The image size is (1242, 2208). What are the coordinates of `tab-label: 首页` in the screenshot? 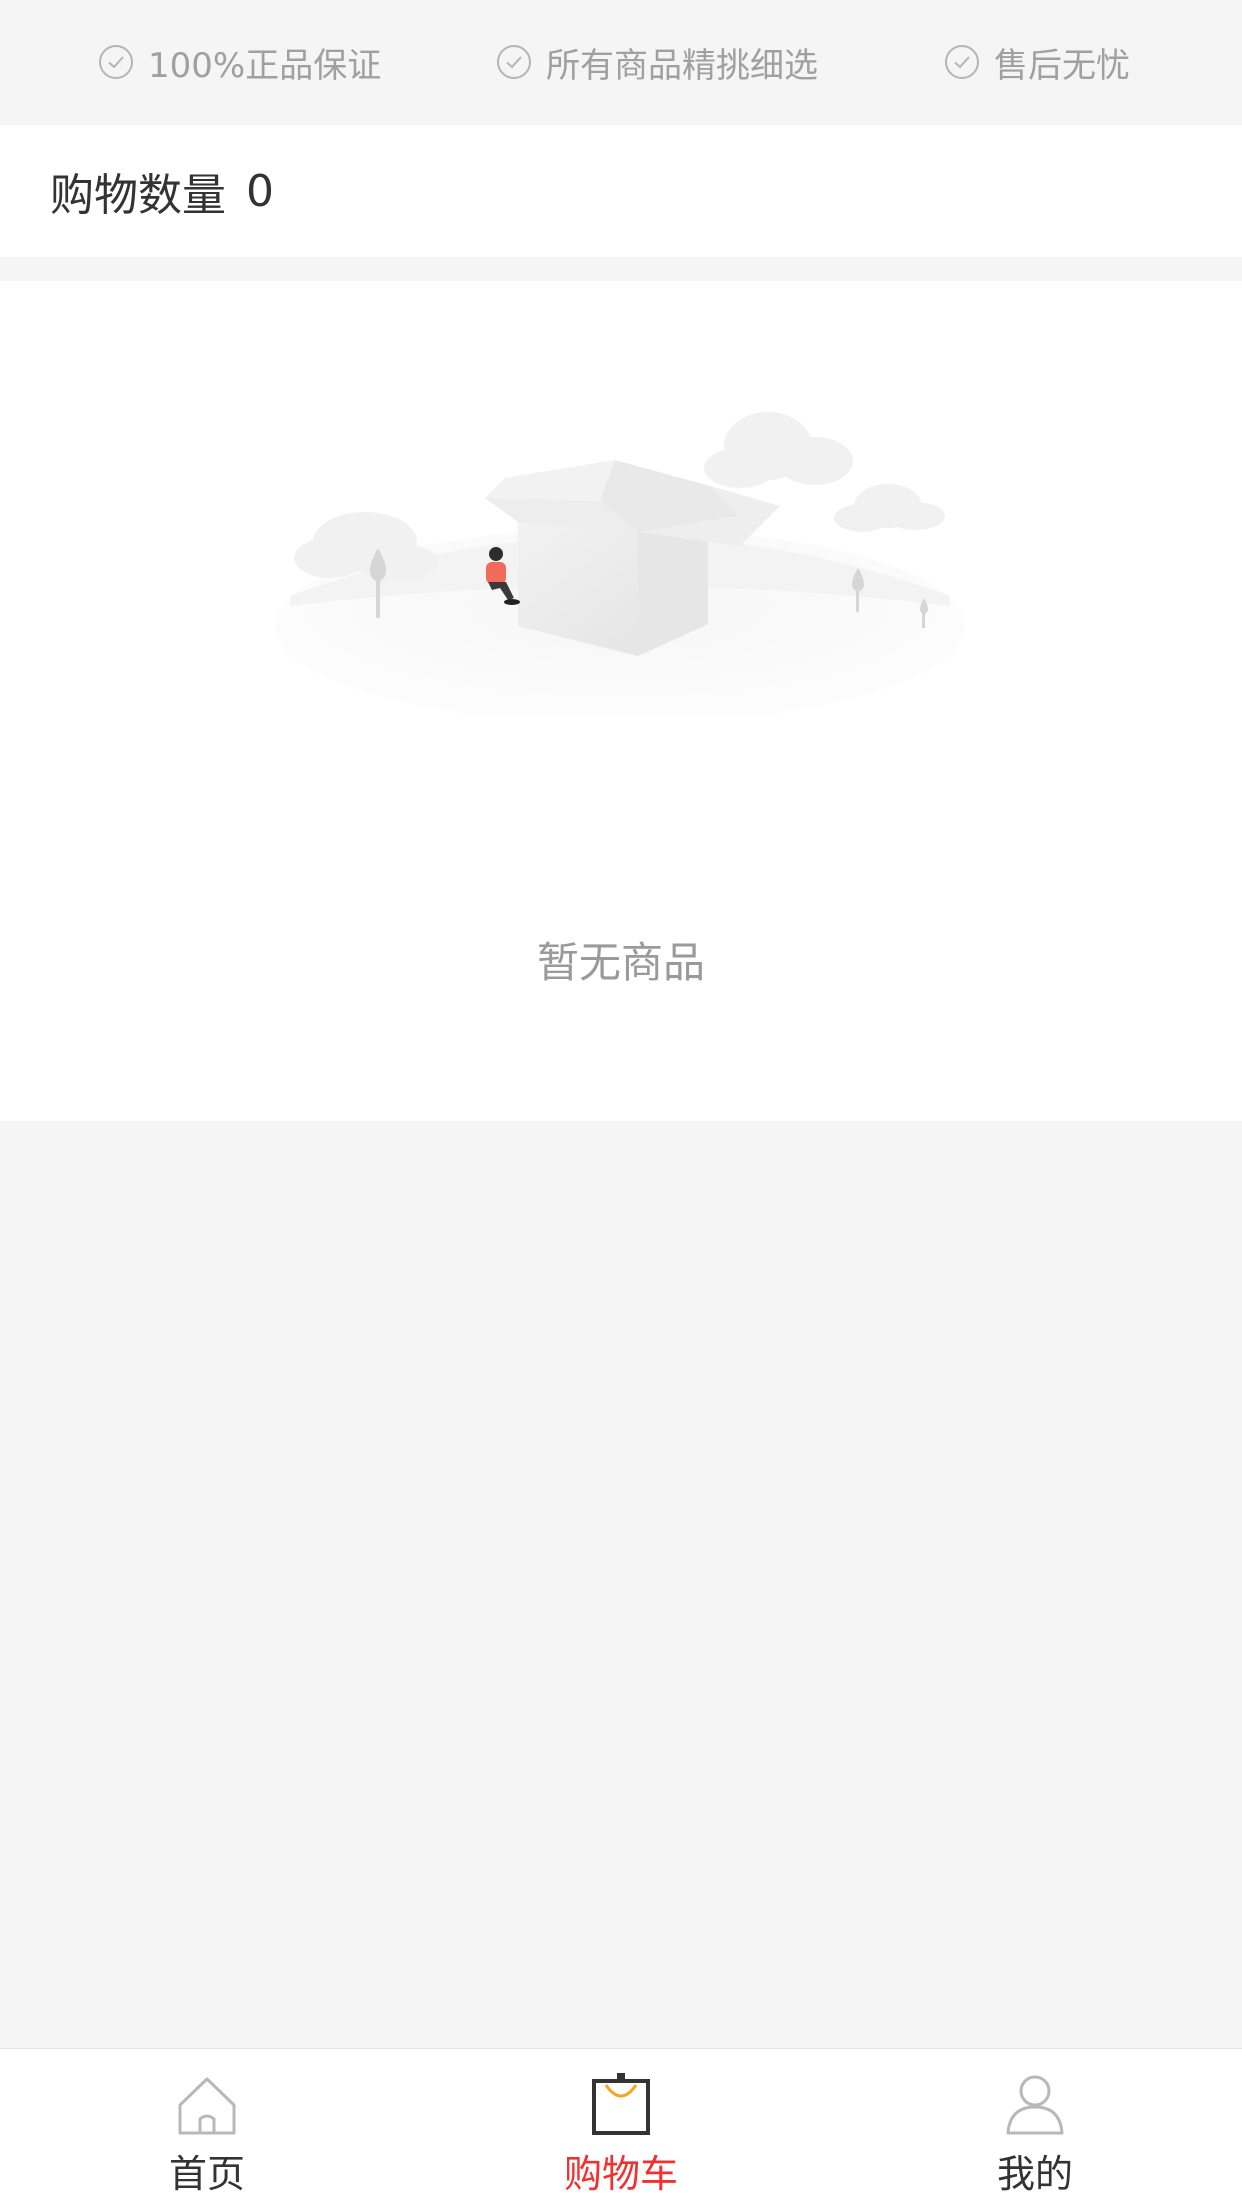 It's located at (206, 2174).